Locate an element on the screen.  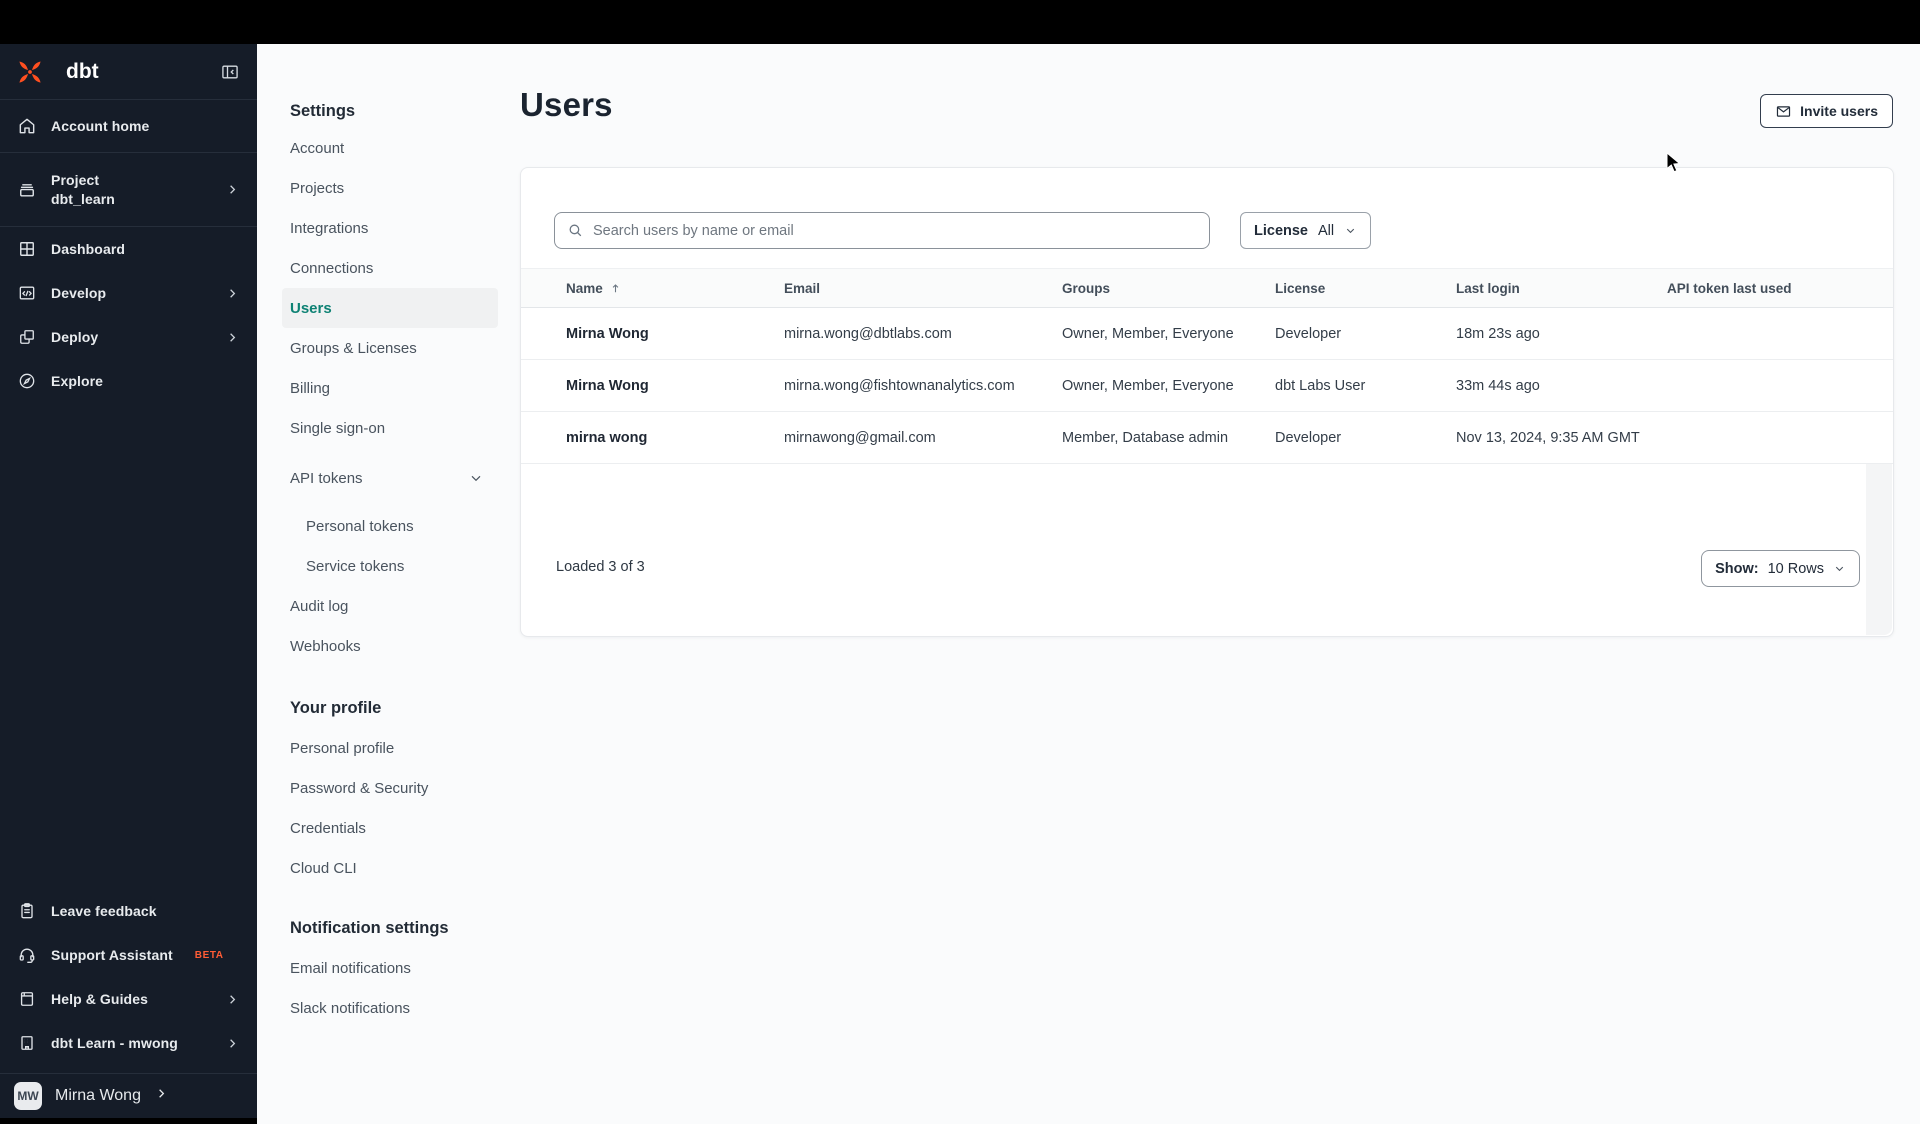
sidebar-item-label: Account home is located at coordinates (100, 126).